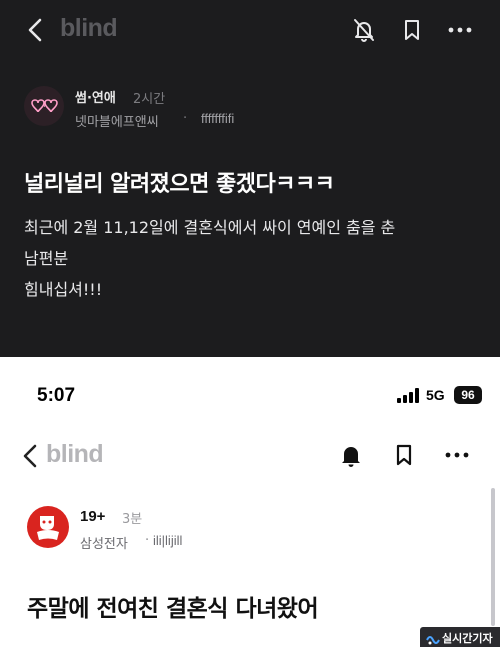 Image resolution: width=500 pixels, height=647 pixels. What do you see at coordinates (92, 516) in the screenshot?
I see `post-category: 19+` at bounding box center [92, 516].